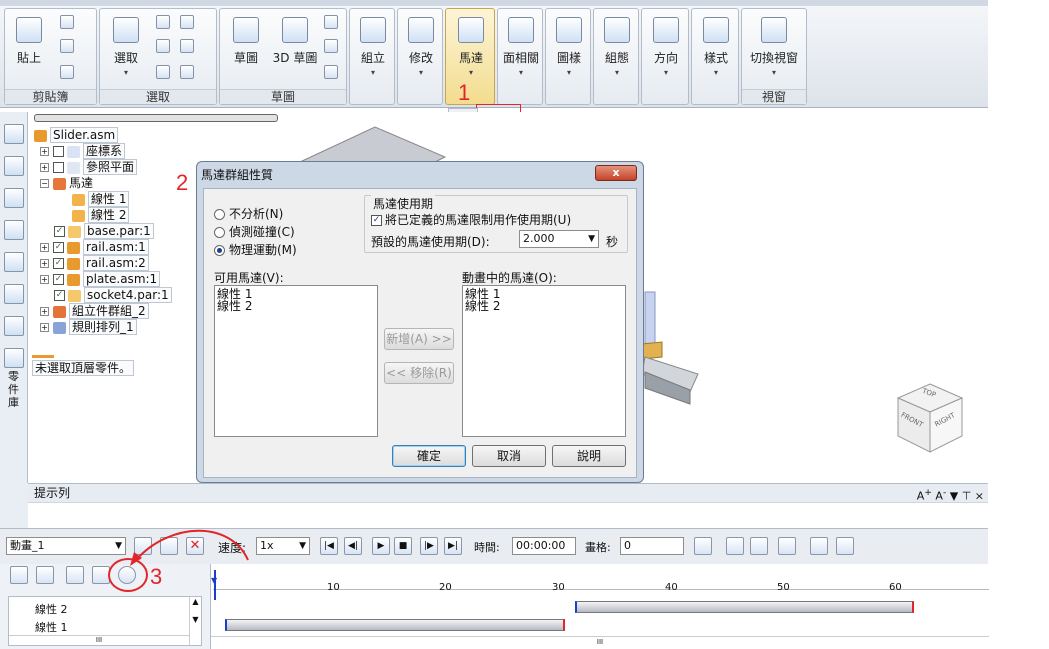 The height and width of the screenshot is (649, 1049). Describe the element at coordinates (254, 231) in the screenshot. I see `radio-detect-collision: 偵測碰撞(C)` at that location.